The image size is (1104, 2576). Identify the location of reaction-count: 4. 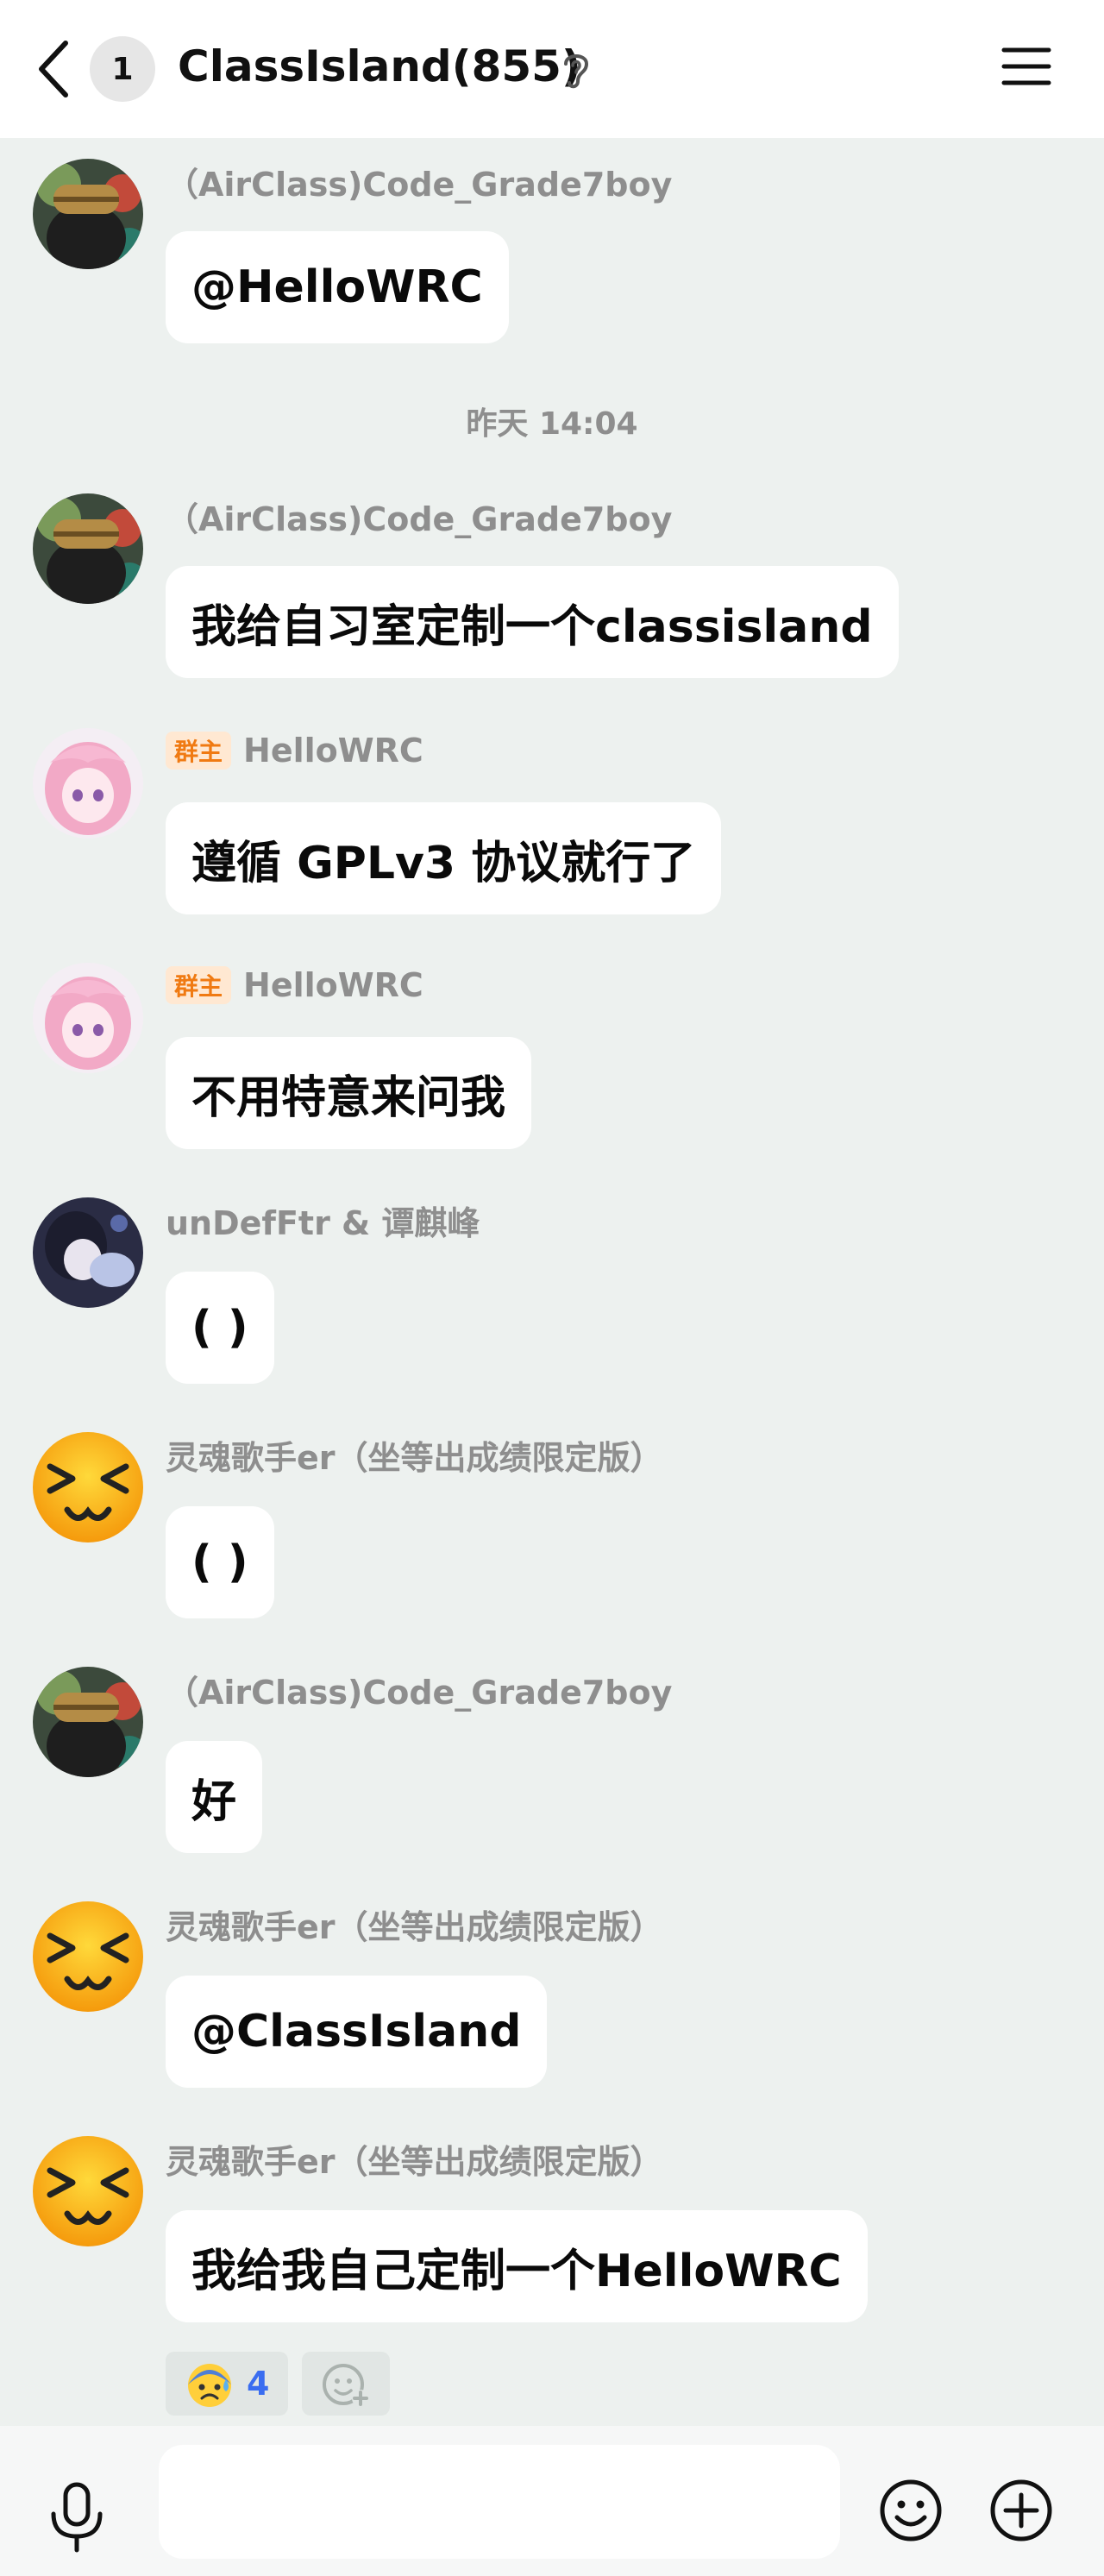
(258, 2384).